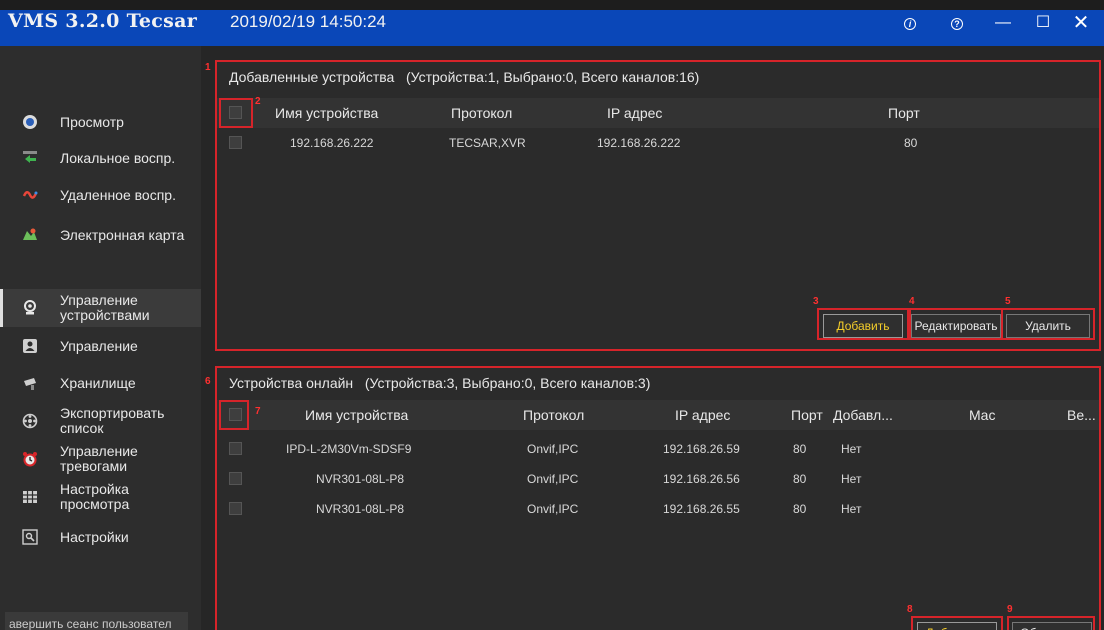 This screenshot has height=630, width=1104. I want to click on delete-device-button: Удалить, so click(1048, 326).